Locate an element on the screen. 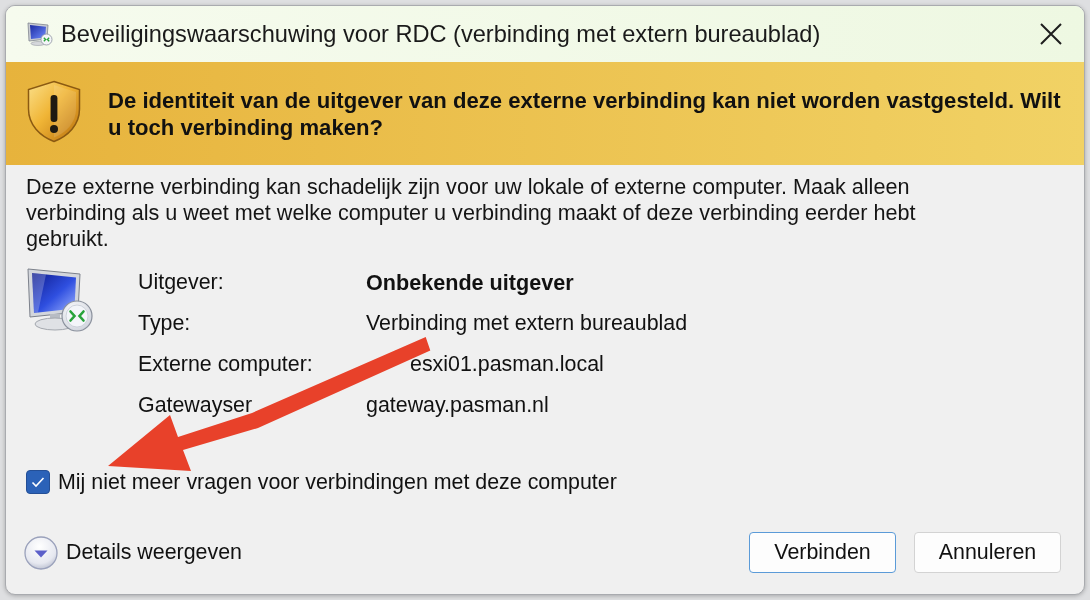 The width and height of the screenshot is (1090, 600). property-label: Uitgever: is located at coordinates (181, 282).